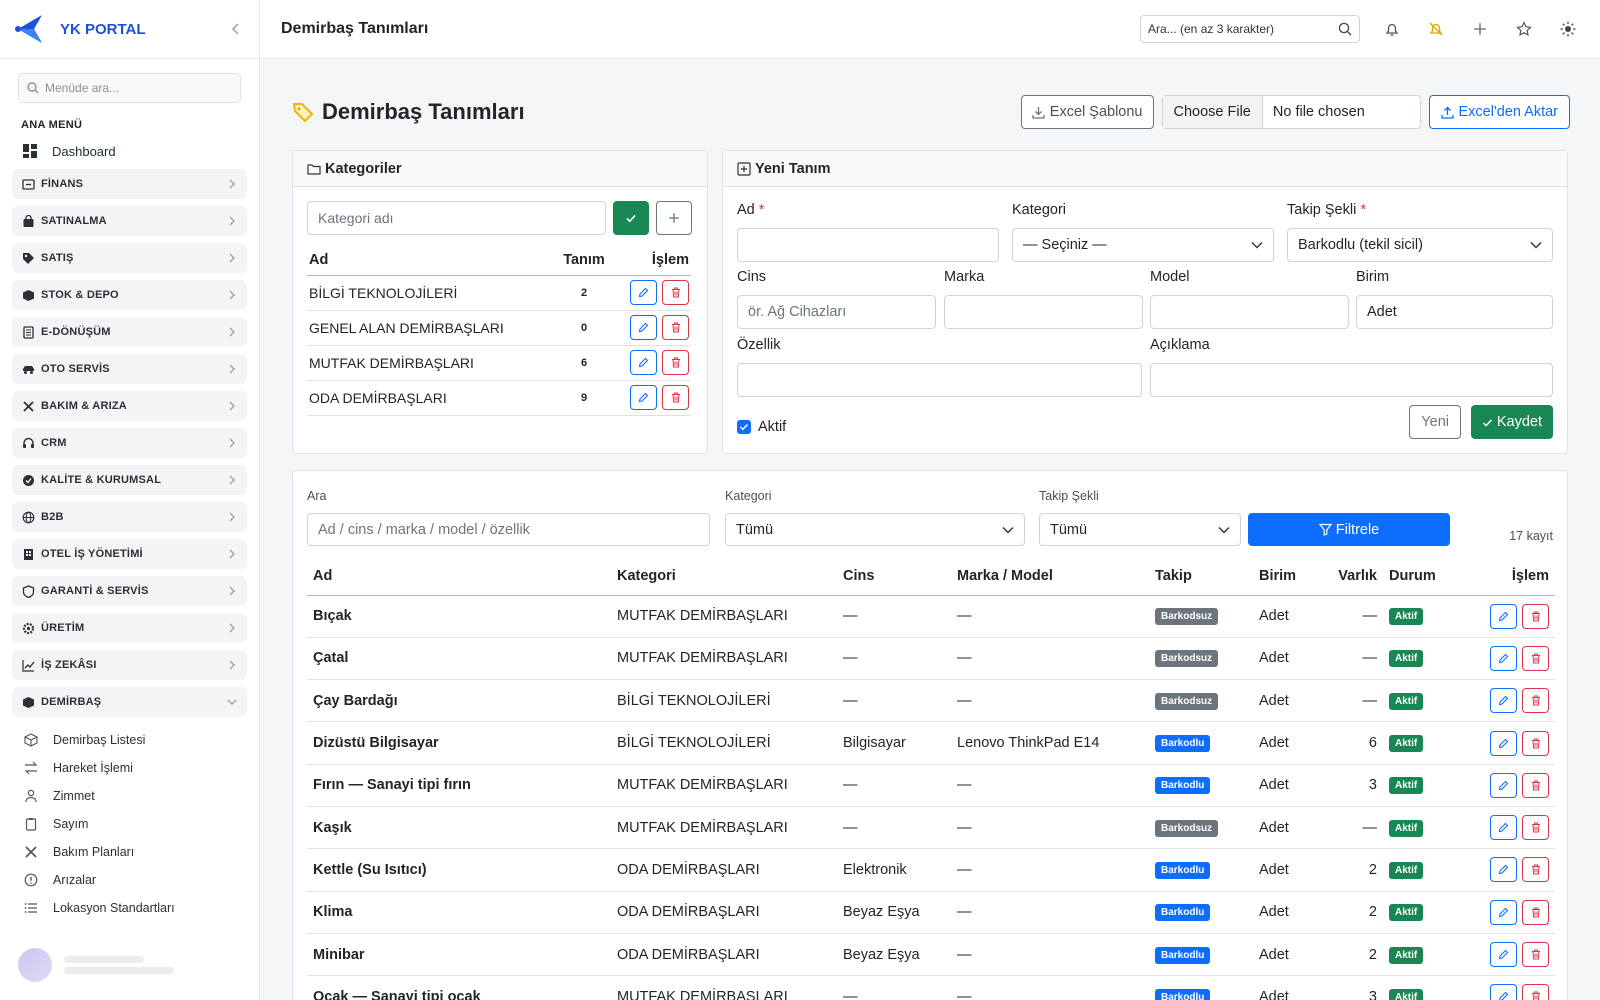 The image size is (1600, 1000). What do you see at coordinates (1069, 529) in the screenshot?
I see `filter-takip-value: Tümü` at bounding box center [1069, 529].